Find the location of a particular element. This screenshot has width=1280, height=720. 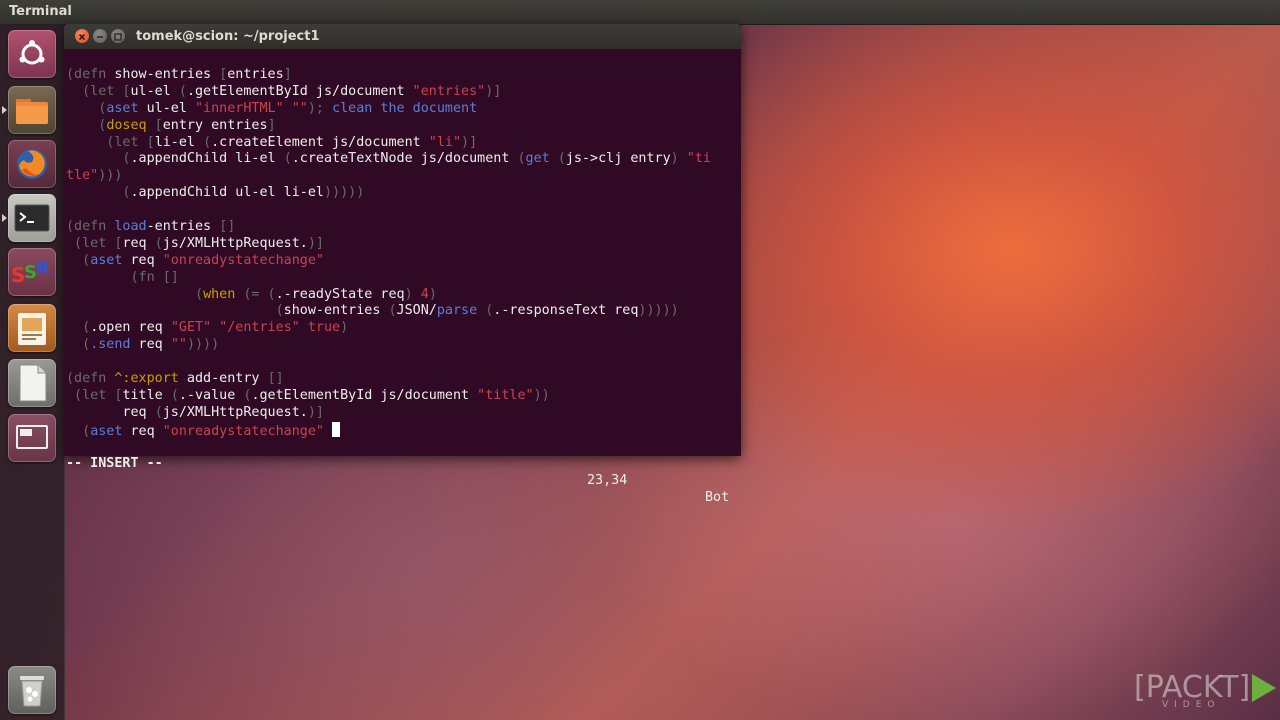

unity-launcher: S S R is located at coordinates (32, 372).